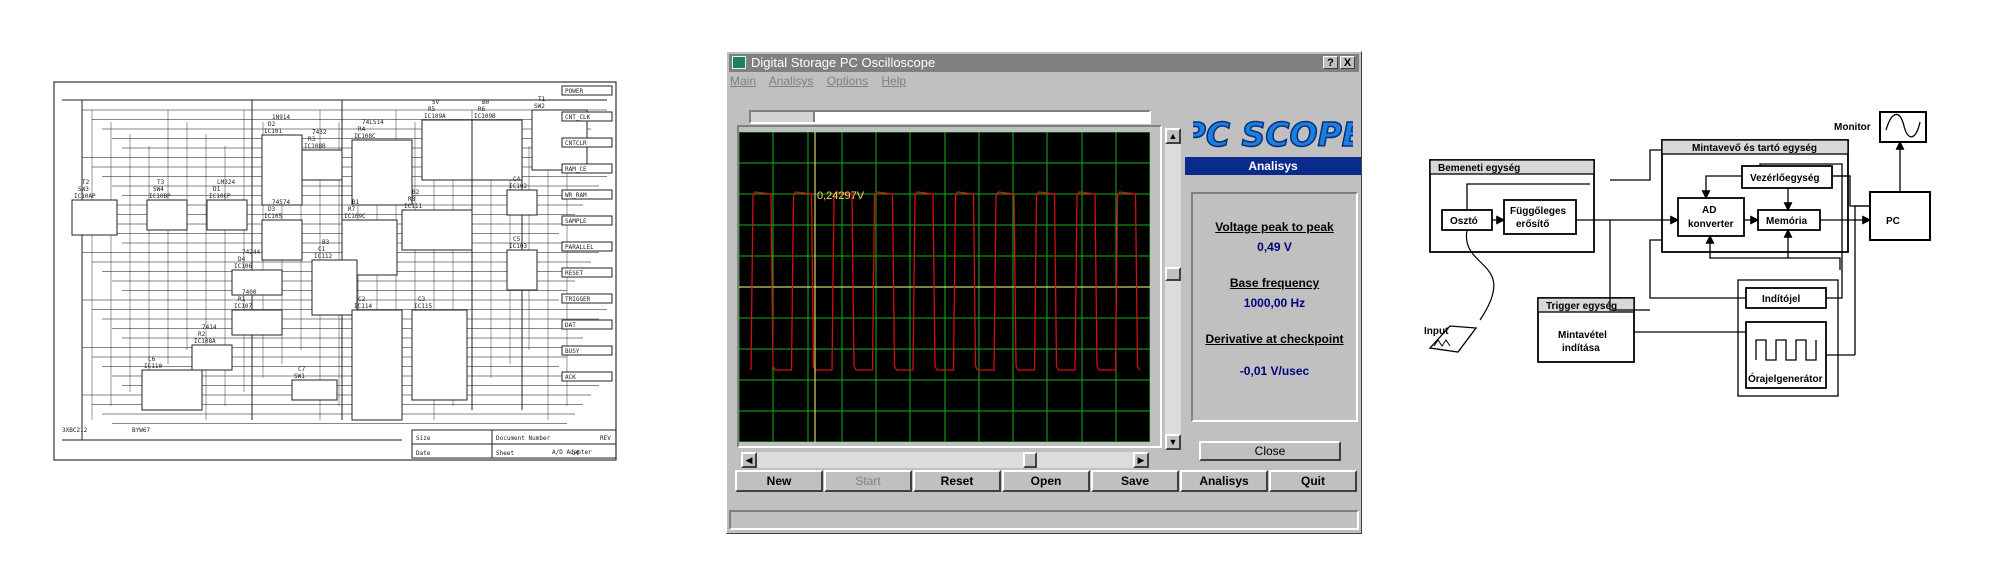 This screenshot has height=568, width=2008. I want to click on open-button: Open, so click(1046, 481).